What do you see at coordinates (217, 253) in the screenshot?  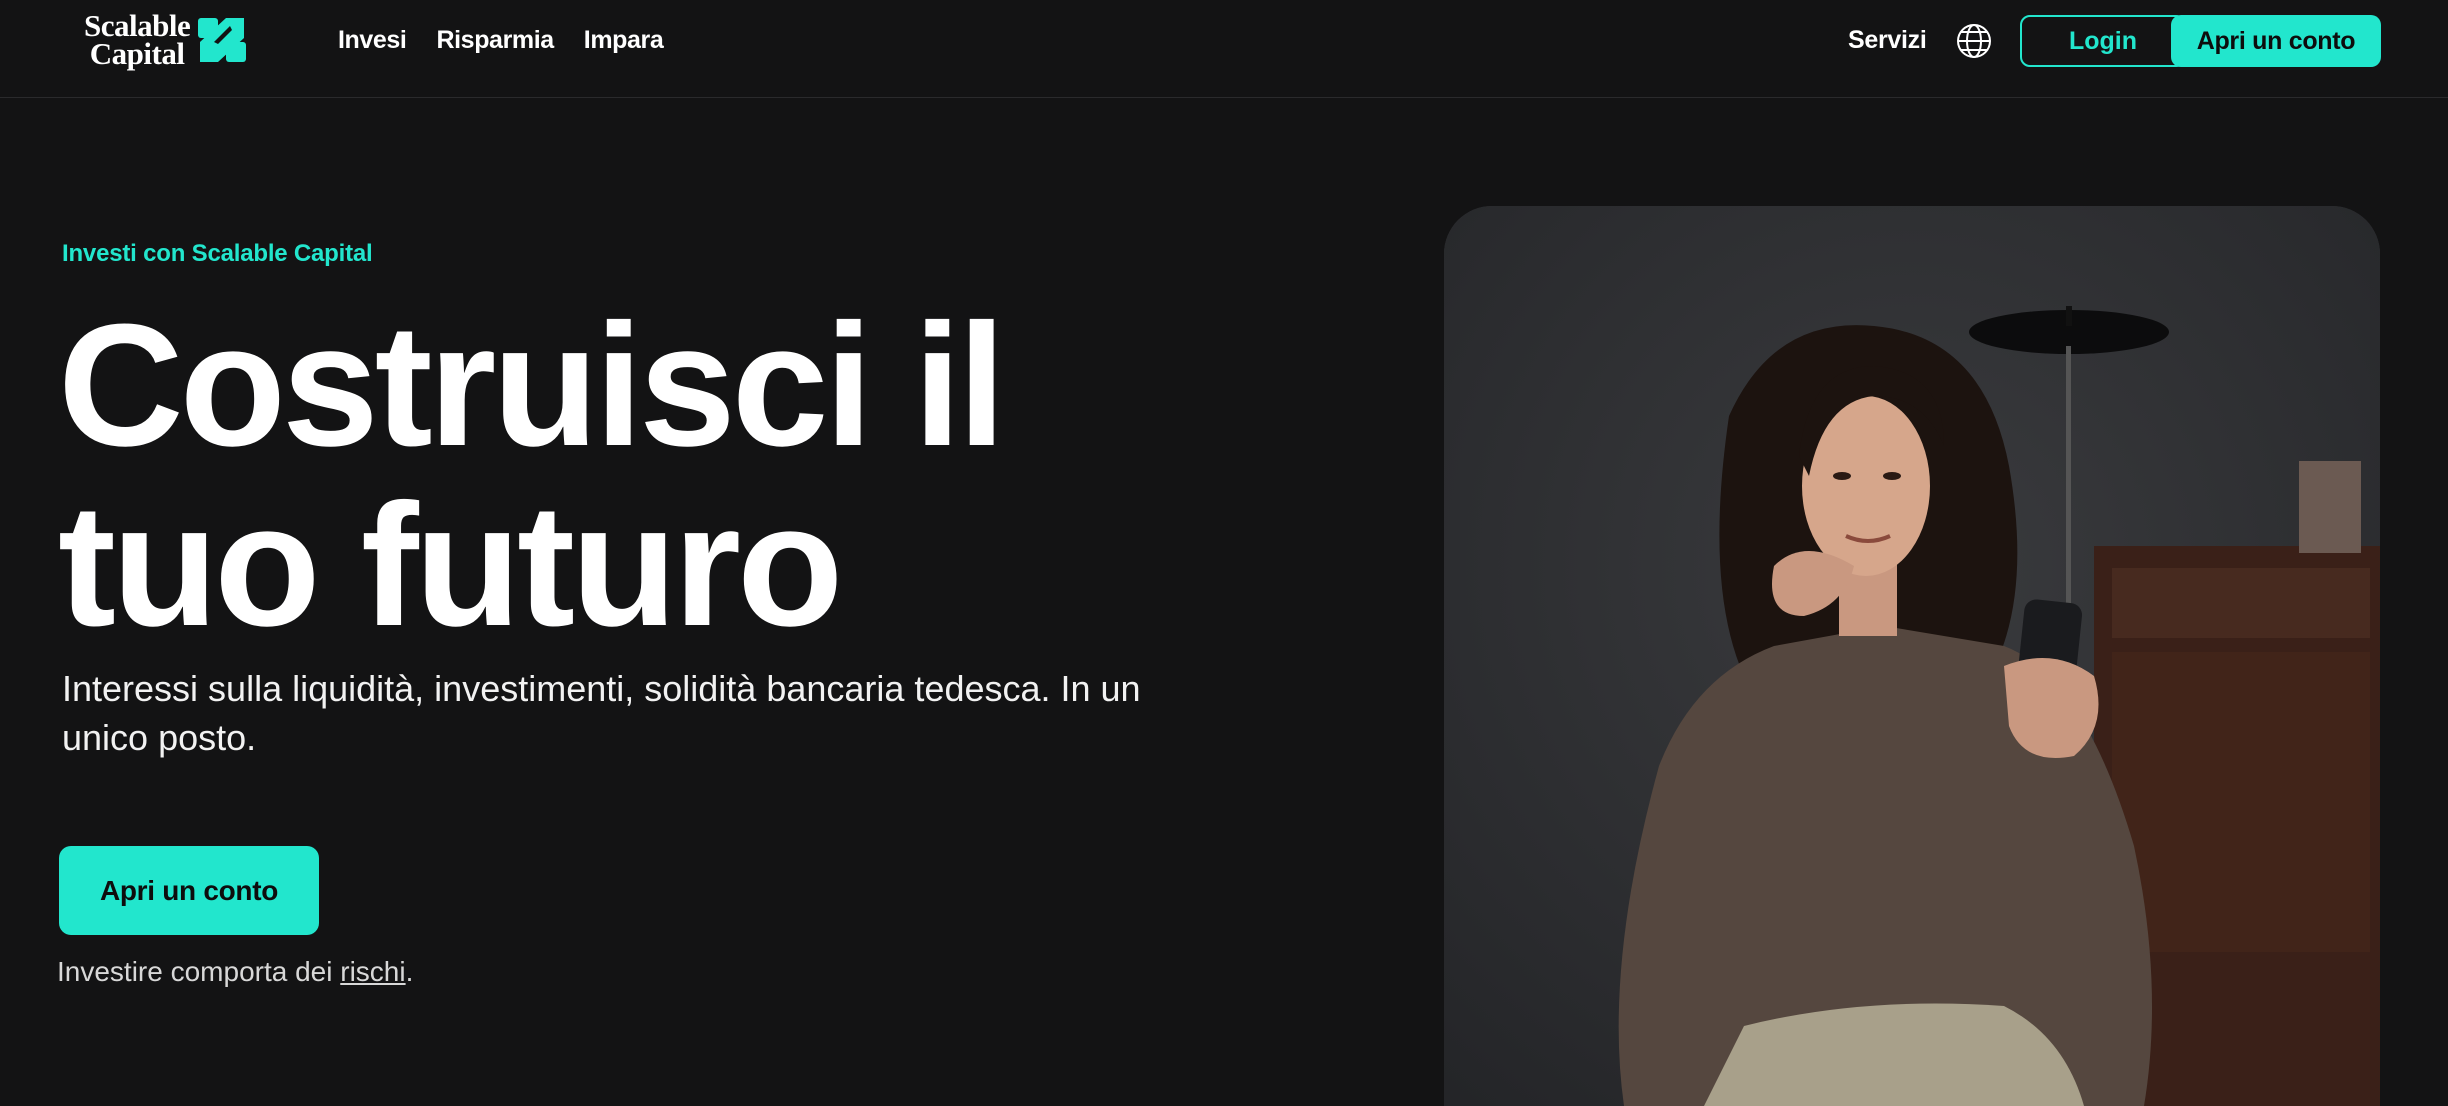 I see `hero-eyebrow: Investi con Scalable Capital` at bounding box center [217, 253].